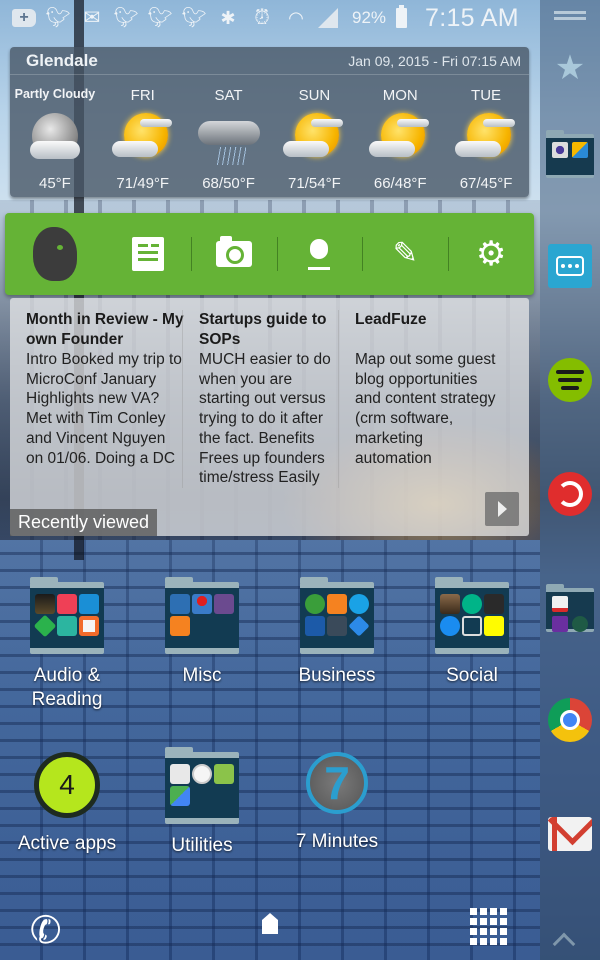  Describe the element at coordinates (55, 94) in the screenshot. I see `weather-condition: Partly Cloudy` at that location.